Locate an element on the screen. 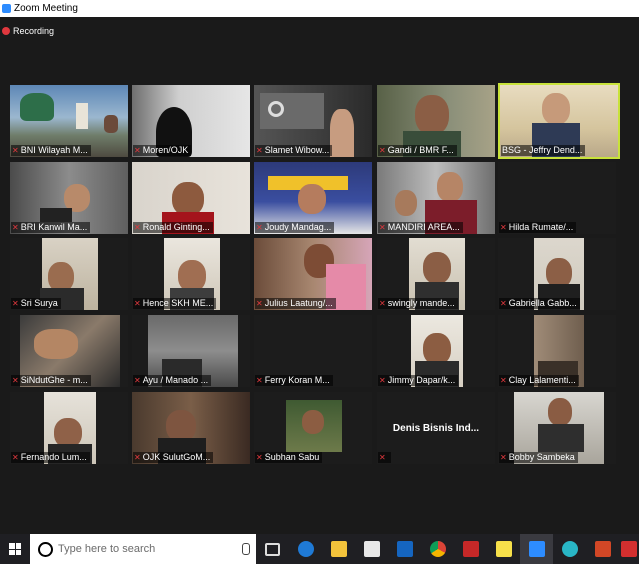  zoom-app-icon is located at coordinates (536, 549).